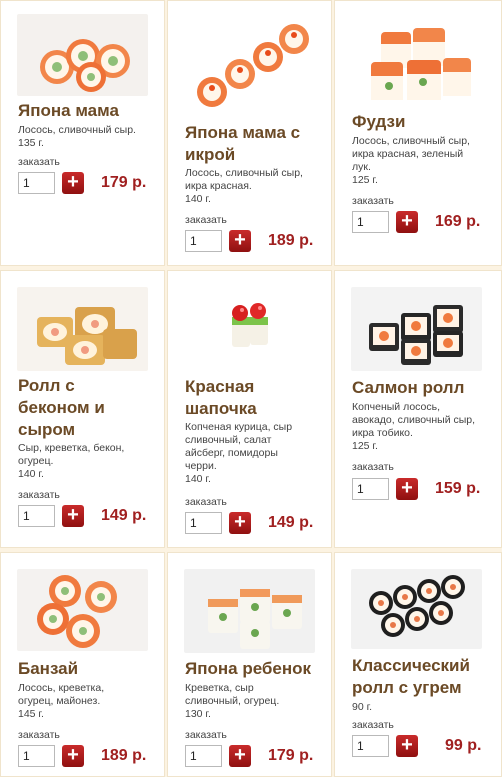  I want to click on shrimp-roll-icon, so click(249, 611).